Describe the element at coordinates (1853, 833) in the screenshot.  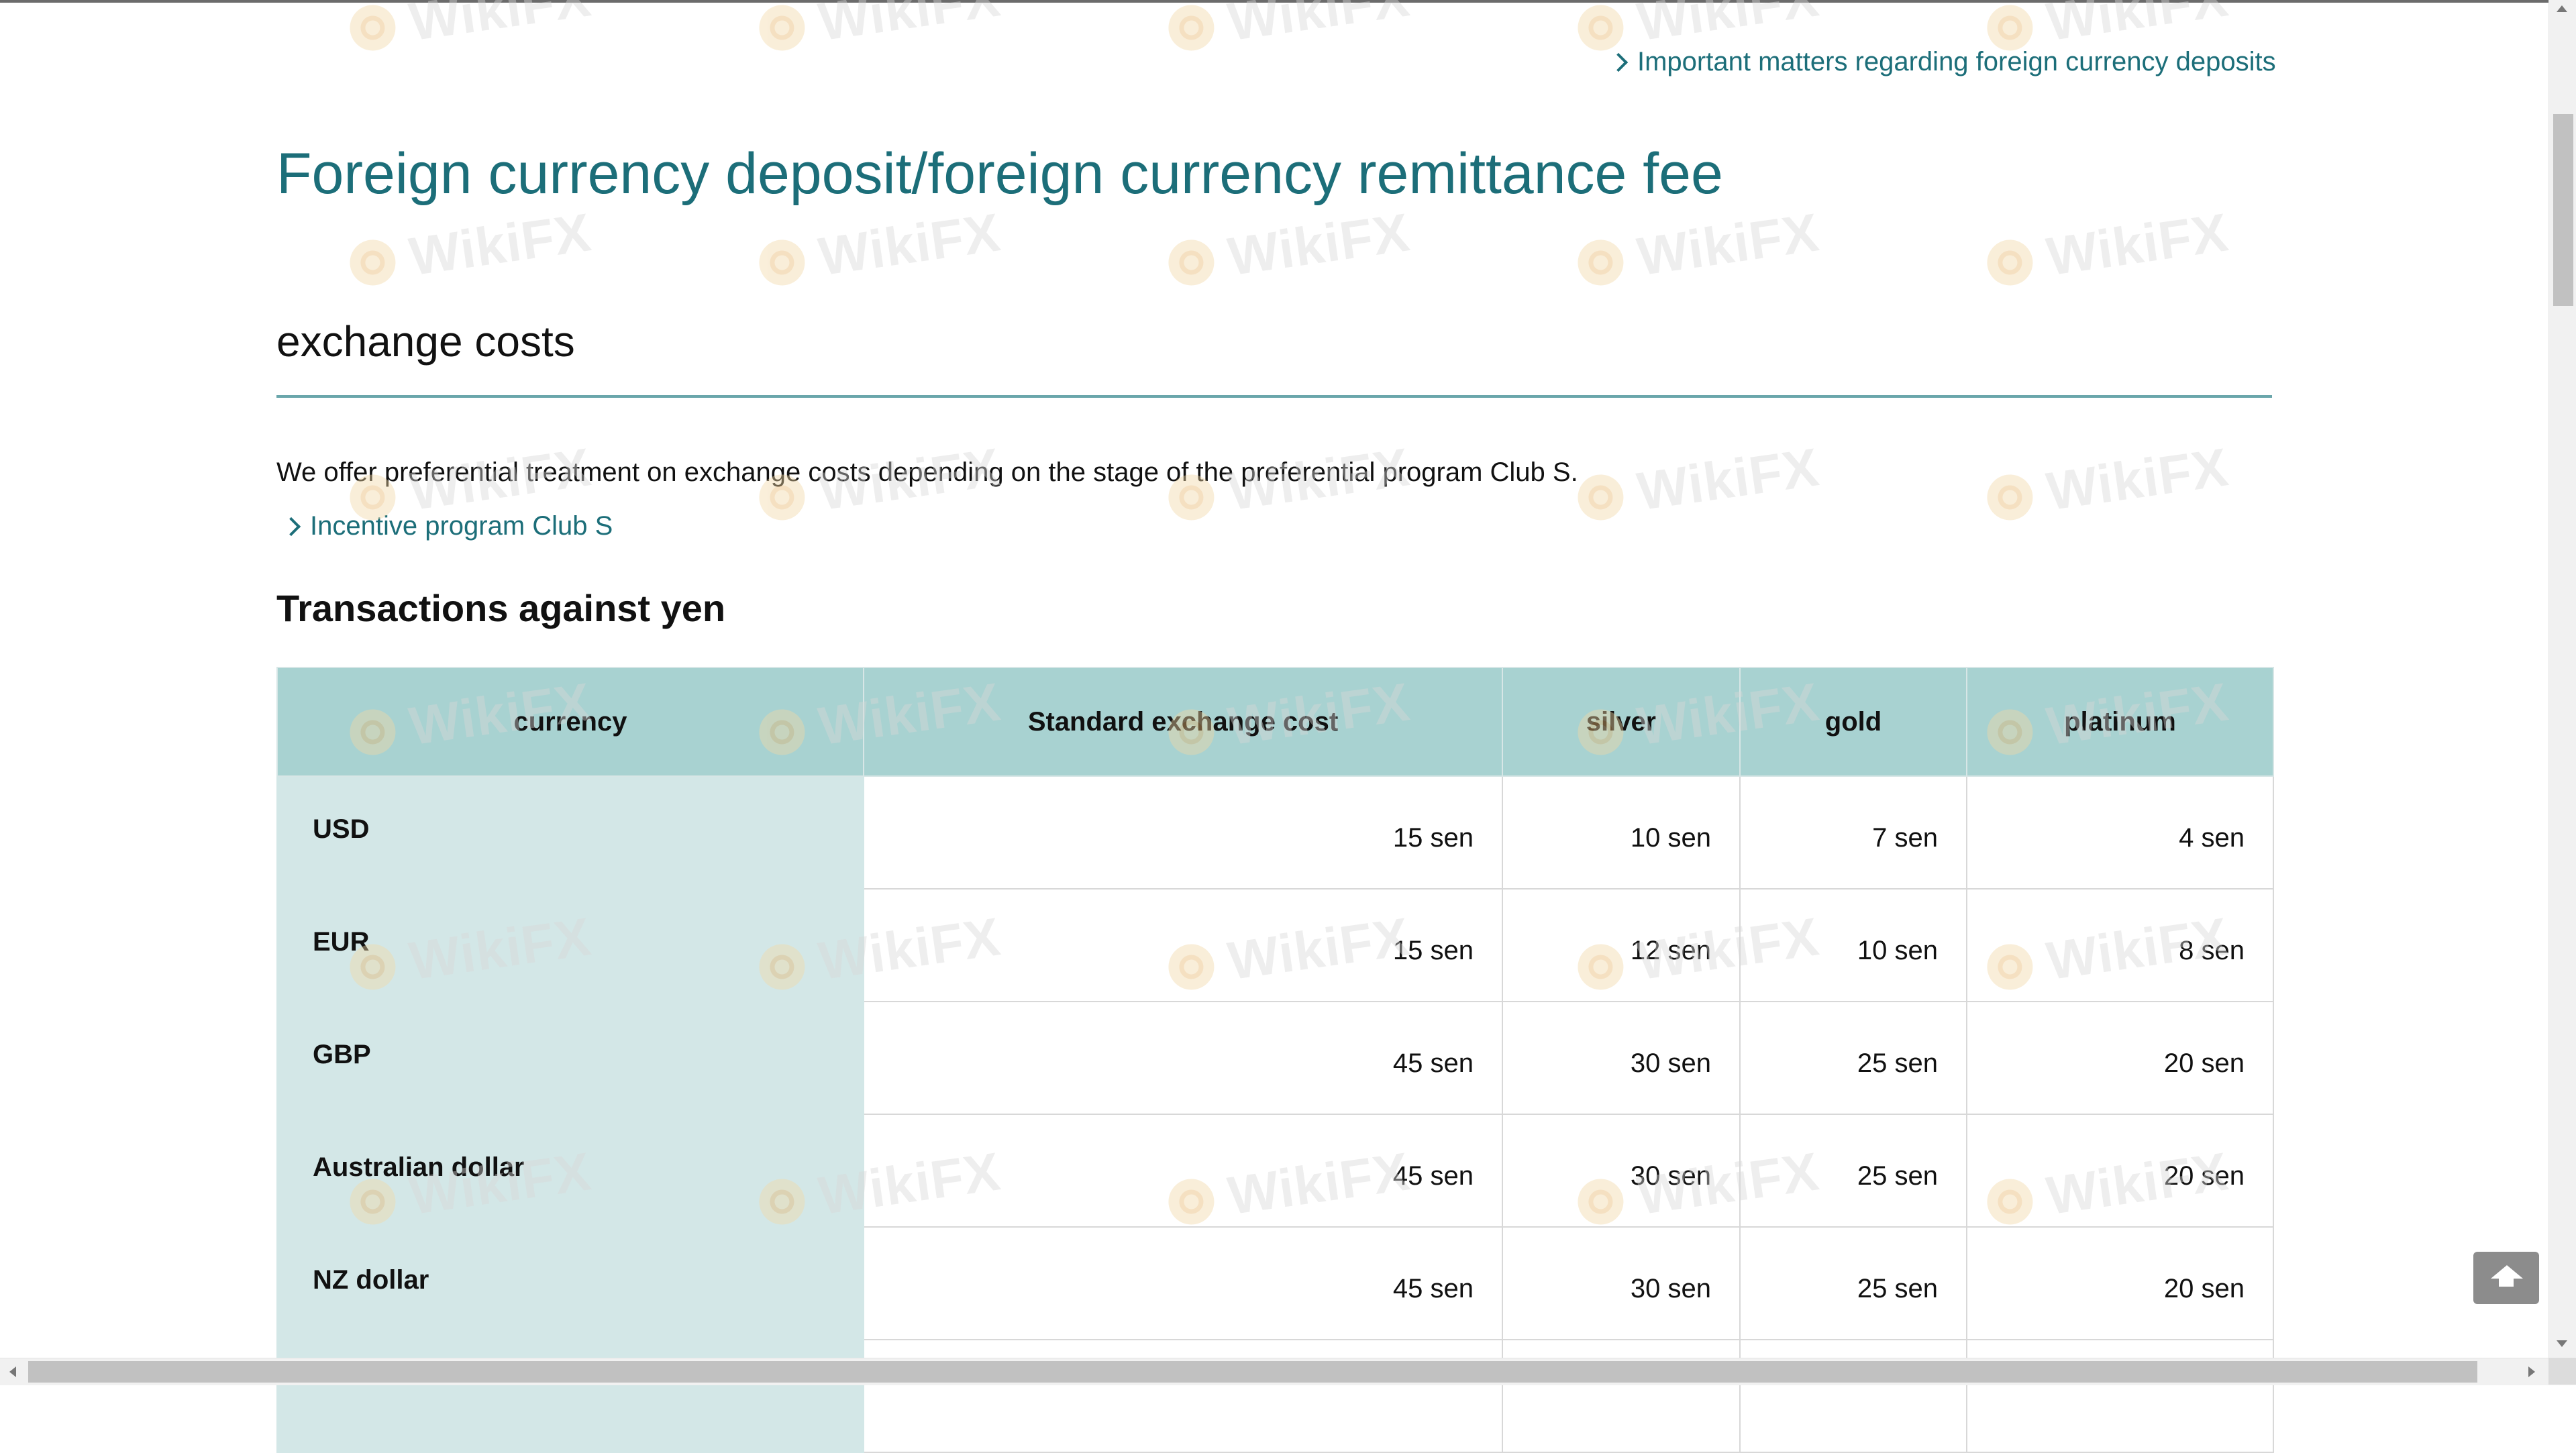
I see `gold-cost-cell: 7 sen` at that location.